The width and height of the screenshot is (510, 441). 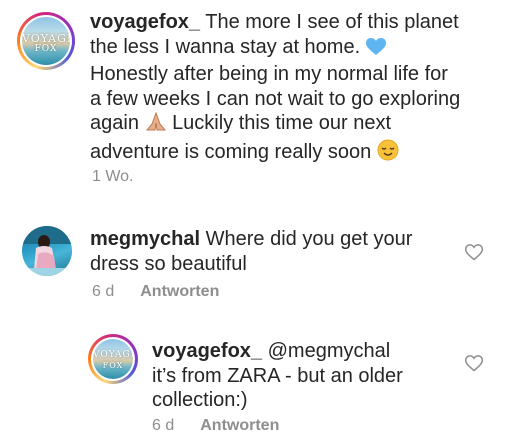 I want to click on comment-text: Where did you get your, so click(x=309, y=239).